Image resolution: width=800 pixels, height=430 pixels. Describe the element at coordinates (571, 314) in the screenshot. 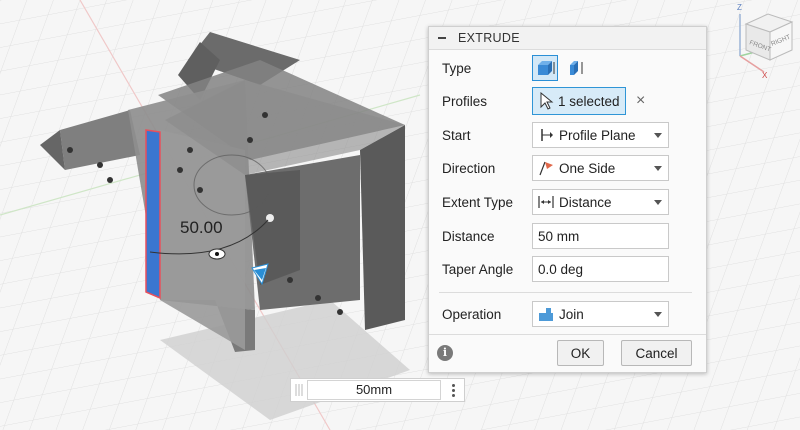

I see `operation-value: Join` at that location.